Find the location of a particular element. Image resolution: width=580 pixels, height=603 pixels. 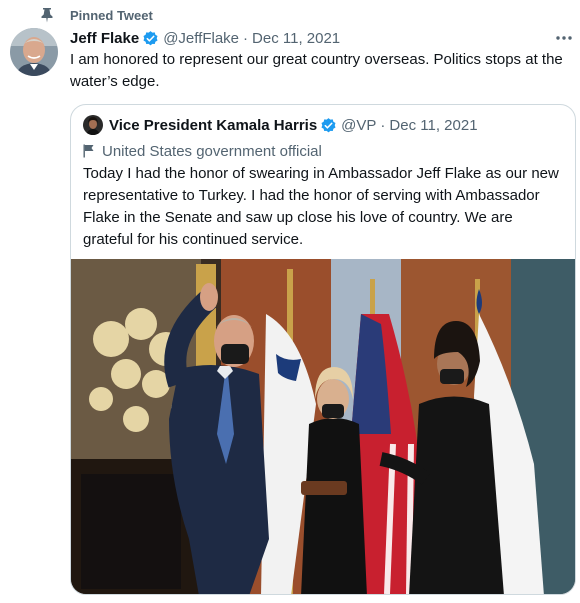

pinned-label: Pinned Tweet is located at coordinates (111, 15).